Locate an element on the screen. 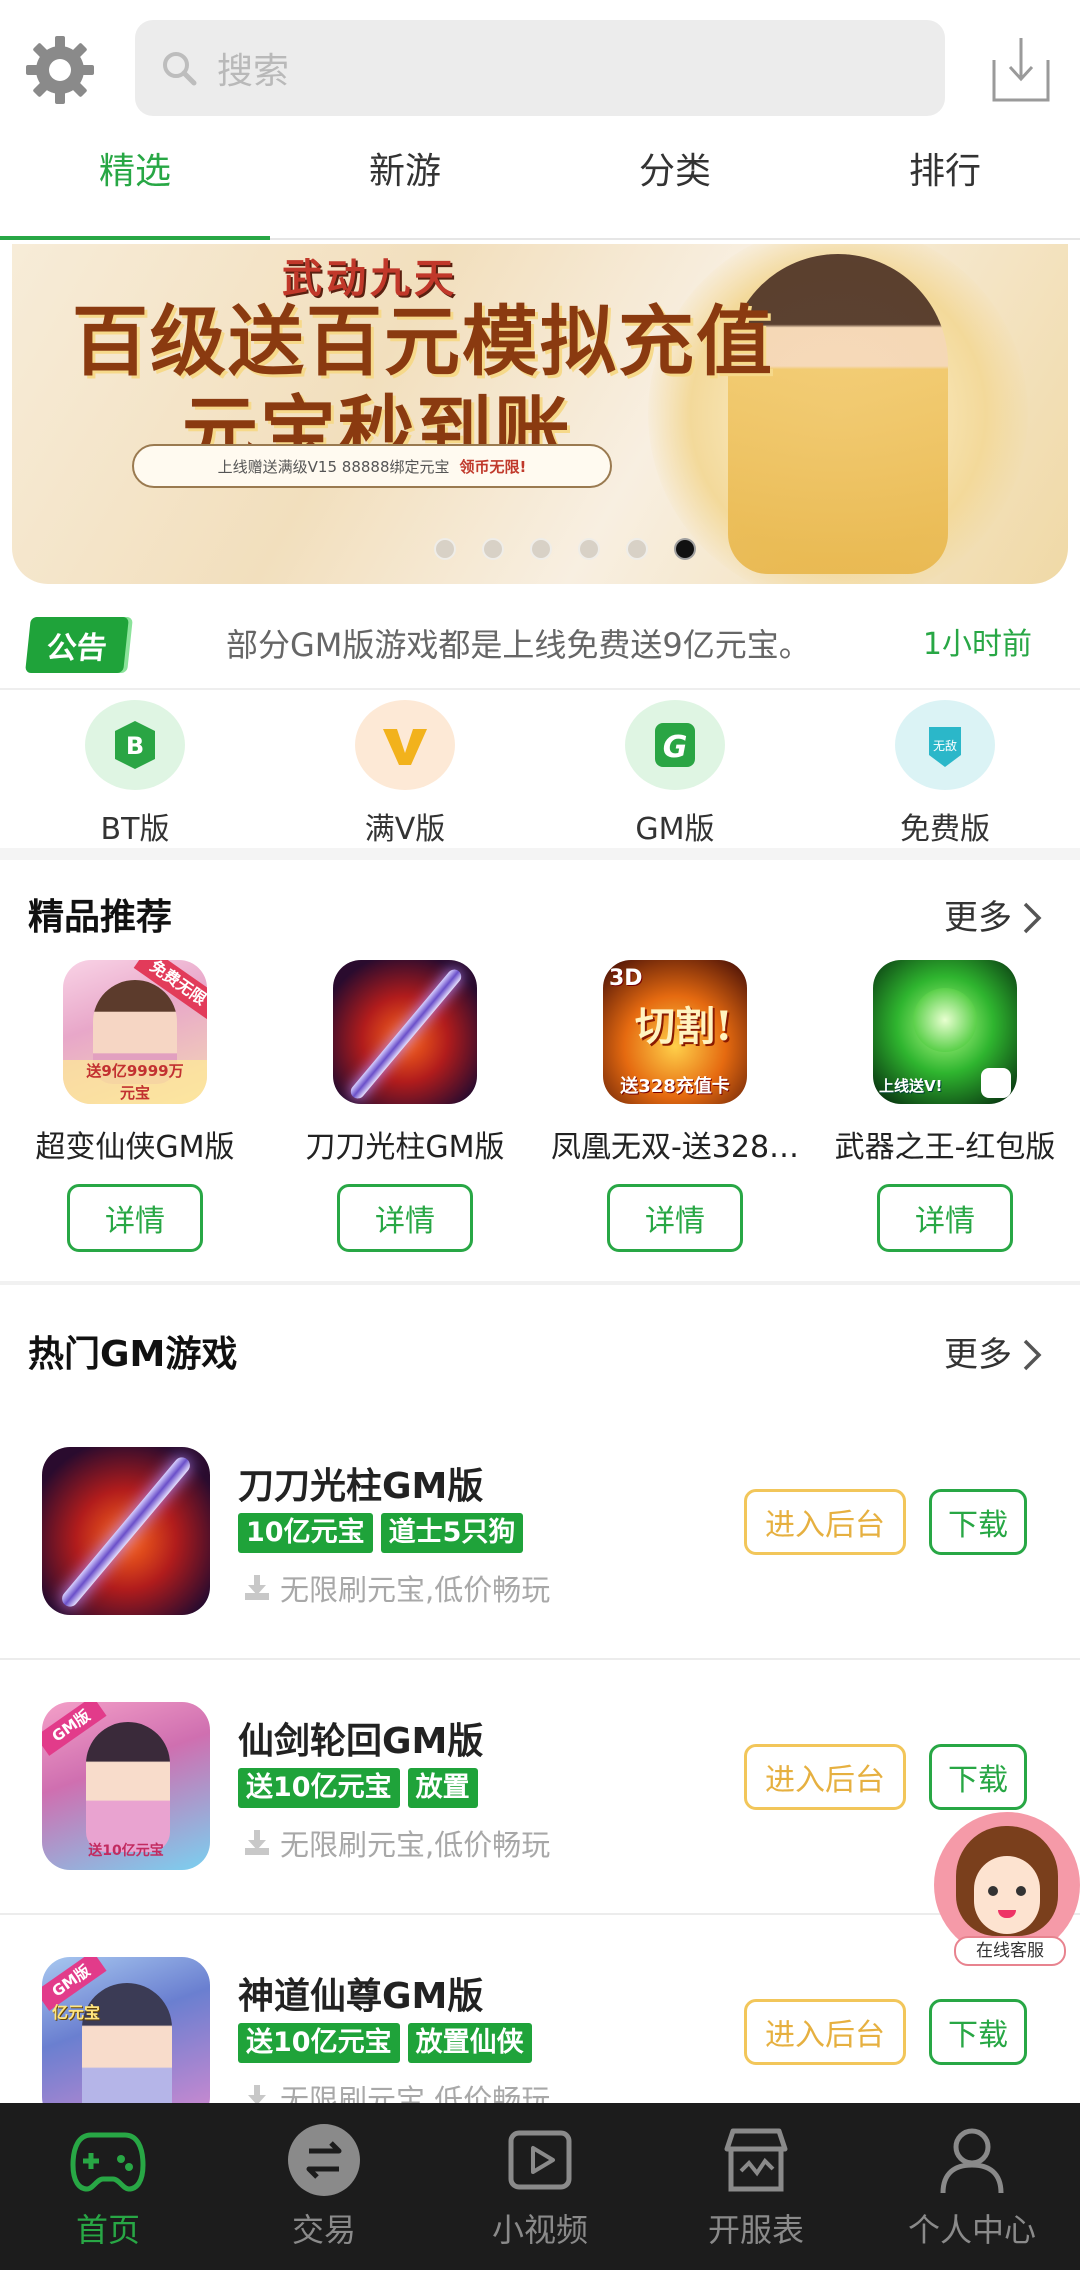  top-tabs: 精选 新游 分类 排行 is located at coordinates (540, 185).